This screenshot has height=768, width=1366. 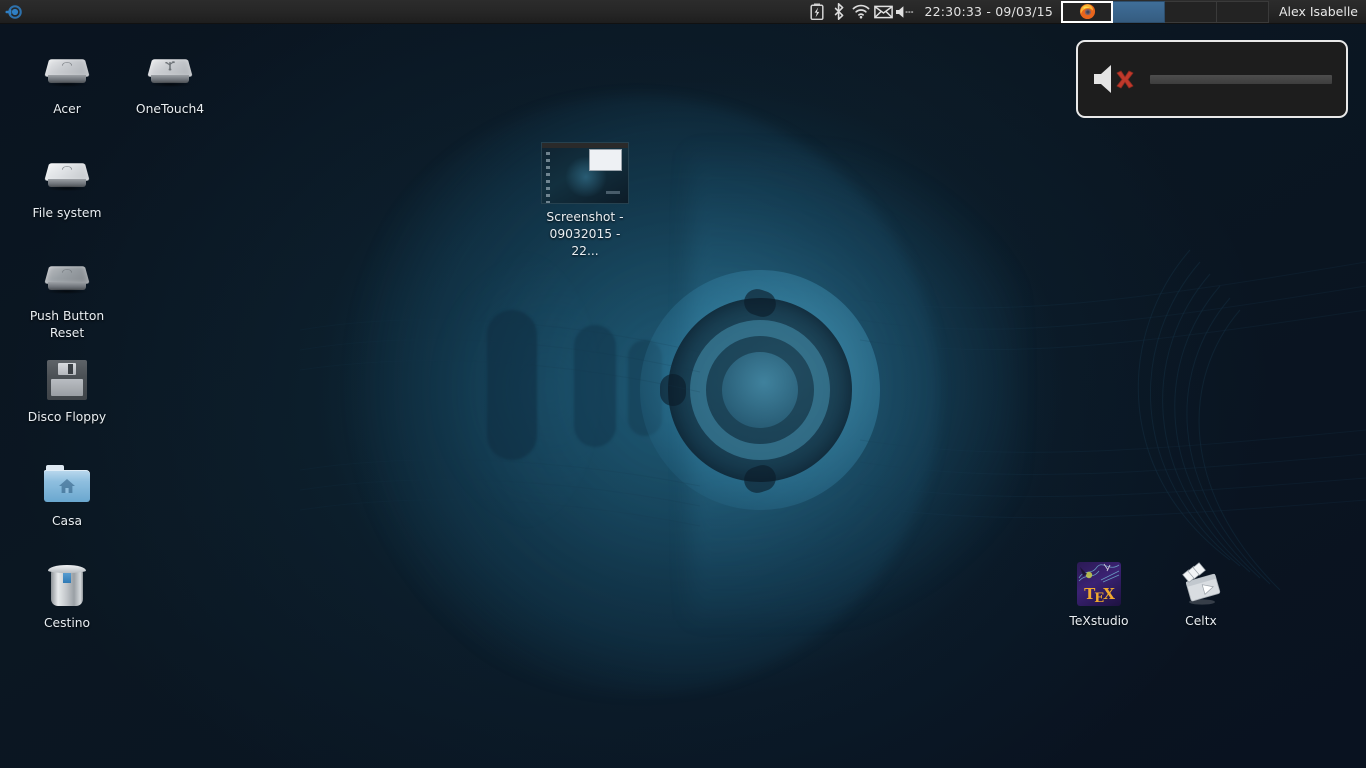 I want to click on volume-osd, so click(x=1212, y=79).